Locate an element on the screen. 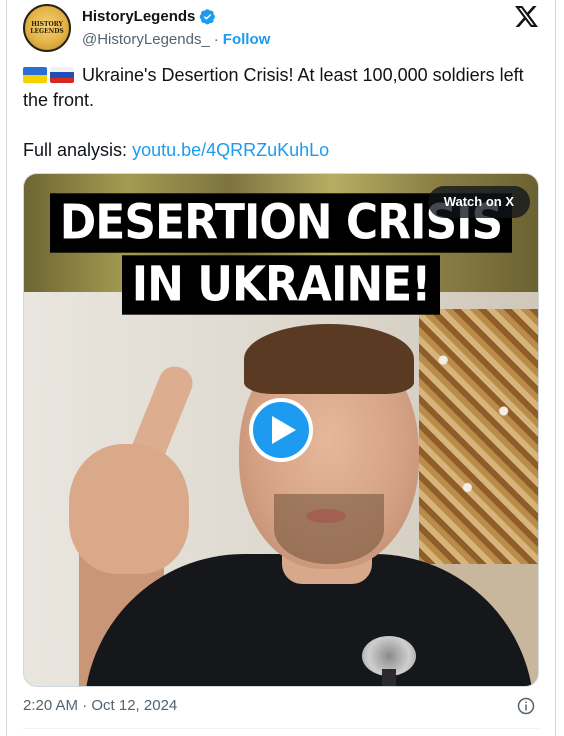  x-logo-icon is located at coordinates (526, 16).